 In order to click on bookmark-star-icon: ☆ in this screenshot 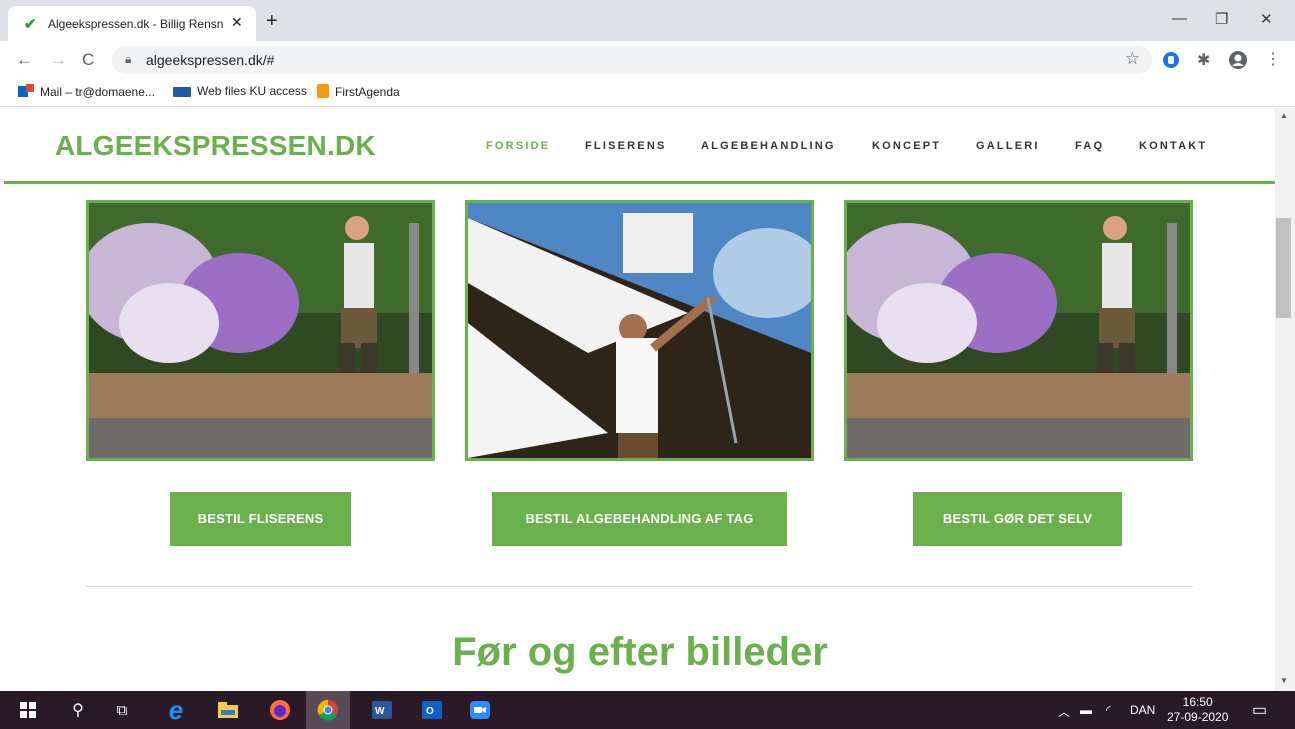, I will do `click(1132, 59)`.